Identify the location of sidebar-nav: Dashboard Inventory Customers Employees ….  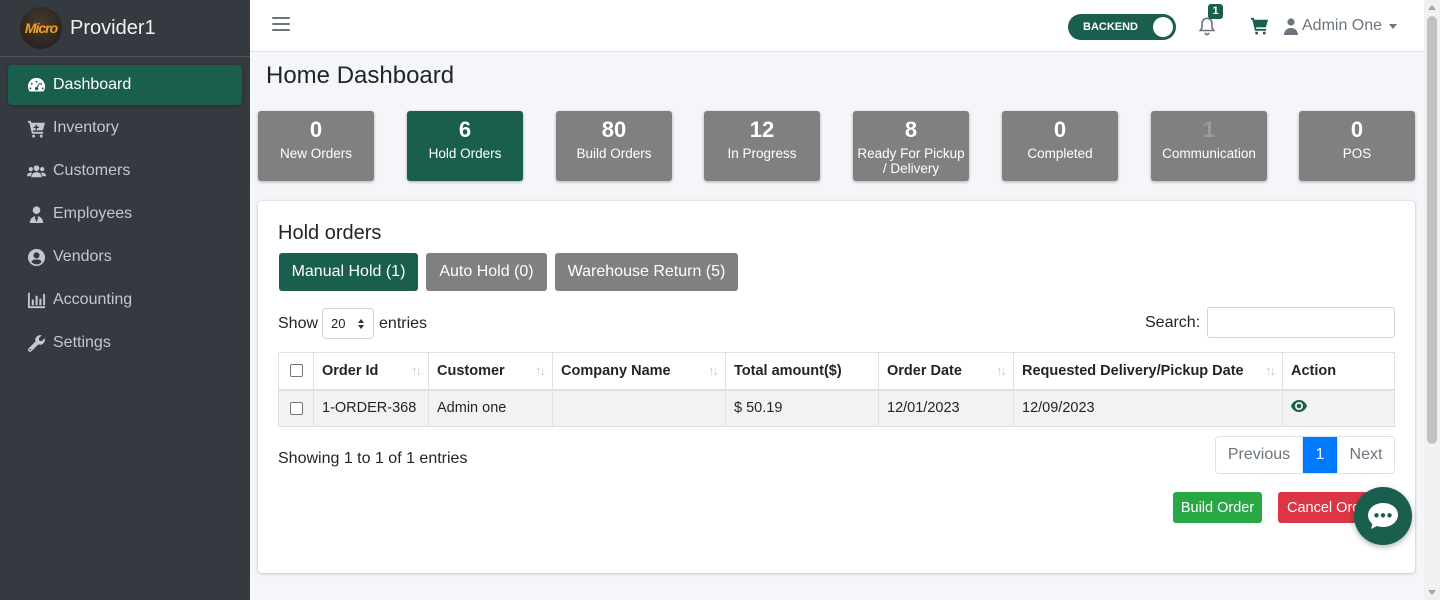
(125, 215).